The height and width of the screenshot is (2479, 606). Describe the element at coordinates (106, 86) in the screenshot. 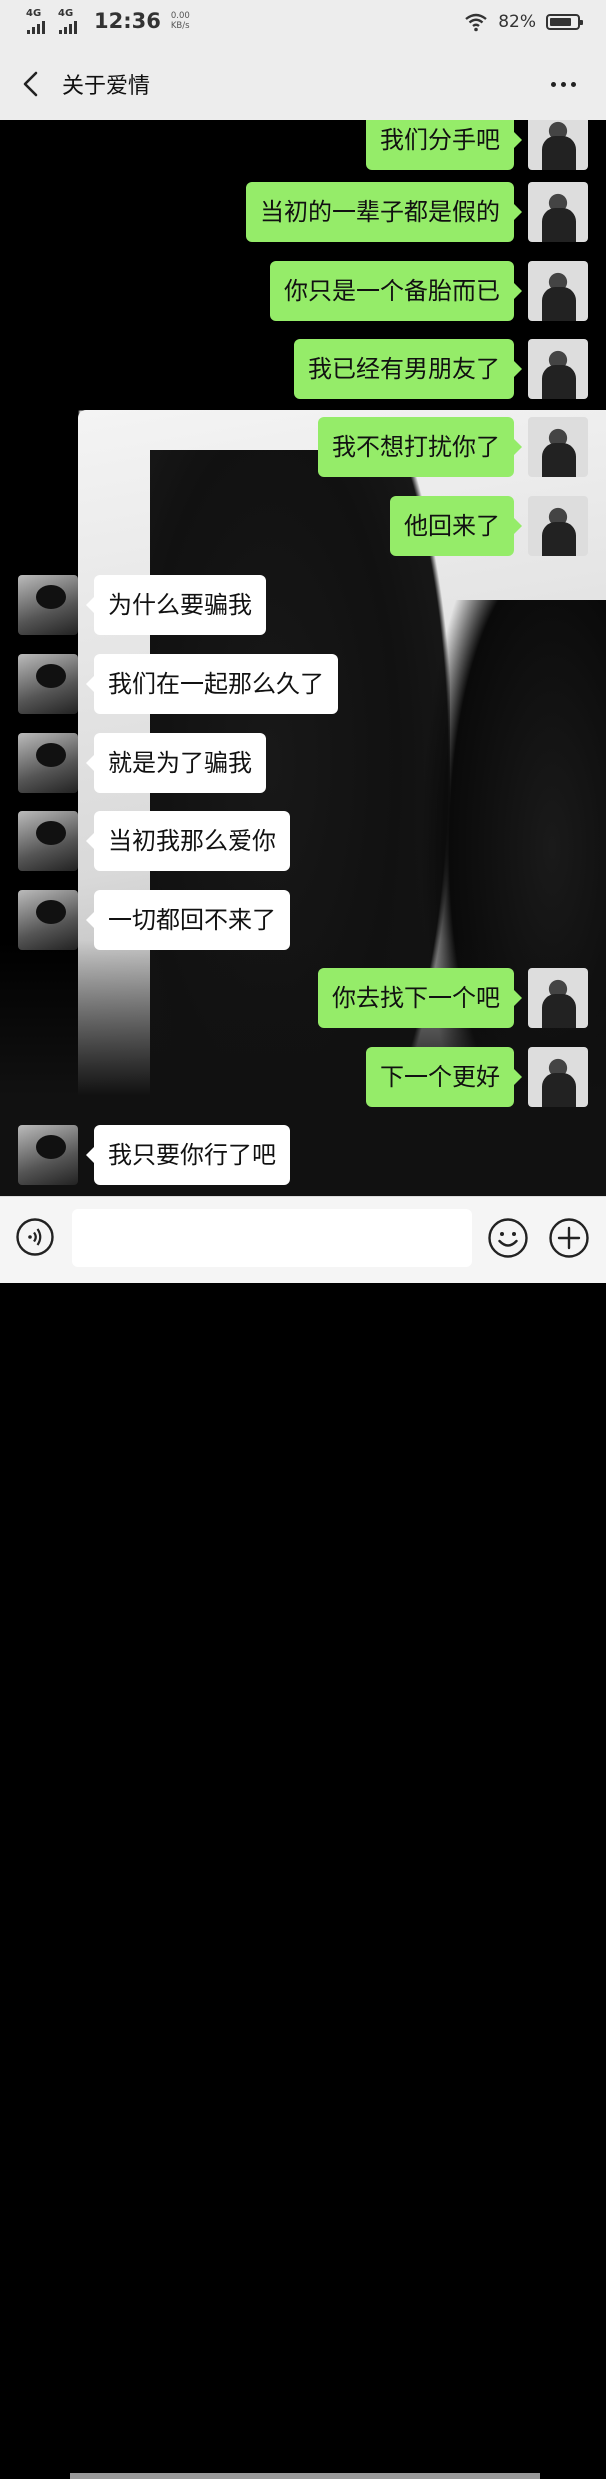

I see `chat-title: 关于爱情` at that location.